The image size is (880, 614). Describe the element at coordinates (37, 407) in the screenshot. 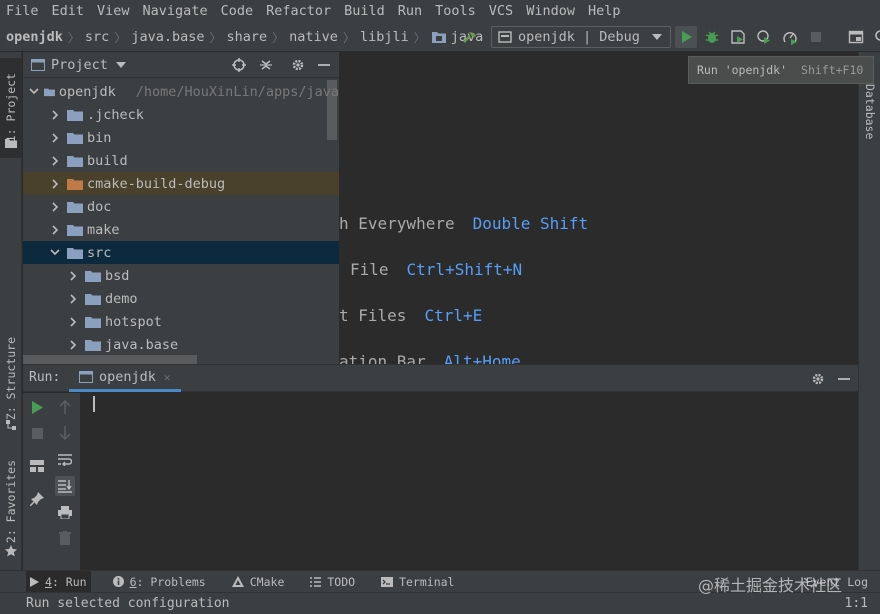

I see `rerun-button` at that location.